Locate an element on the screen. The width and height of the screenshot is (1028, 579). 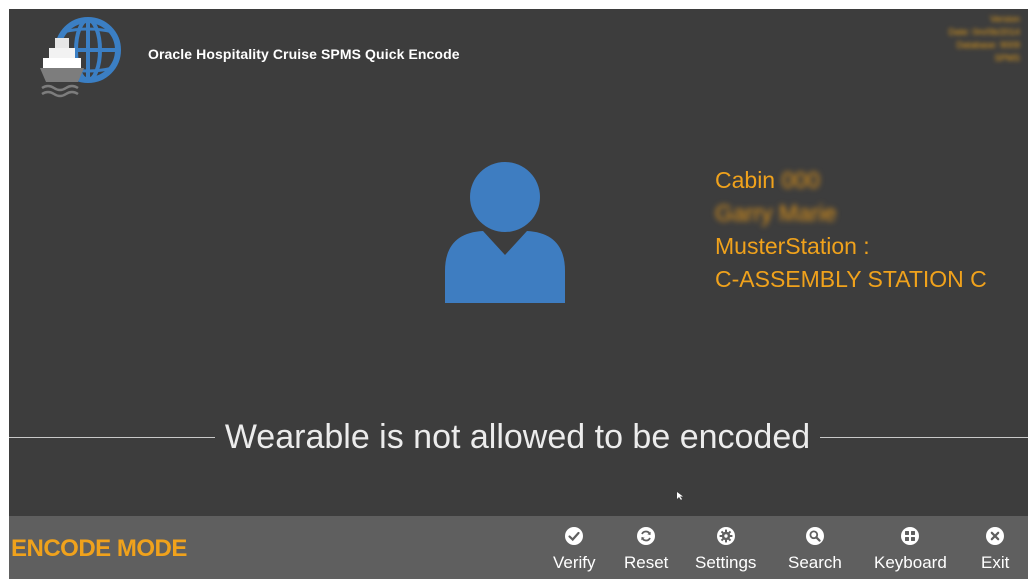
version-line: SPMS is located at coordinates (1007, 58).